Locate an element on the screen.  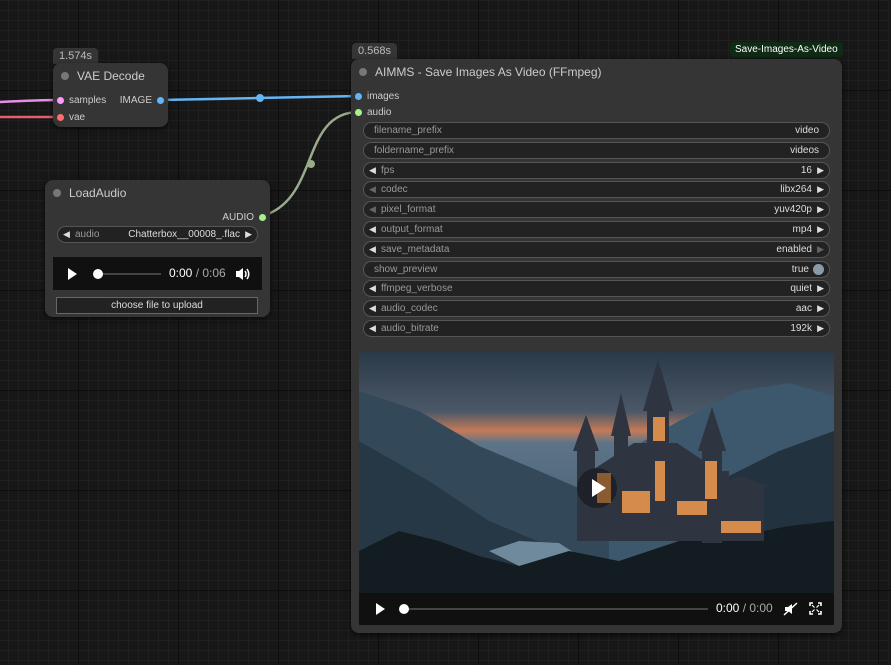
node-title-bar: AIMMS - Save Images As Video (FFmpeg) is located at coordinates (596, 70).